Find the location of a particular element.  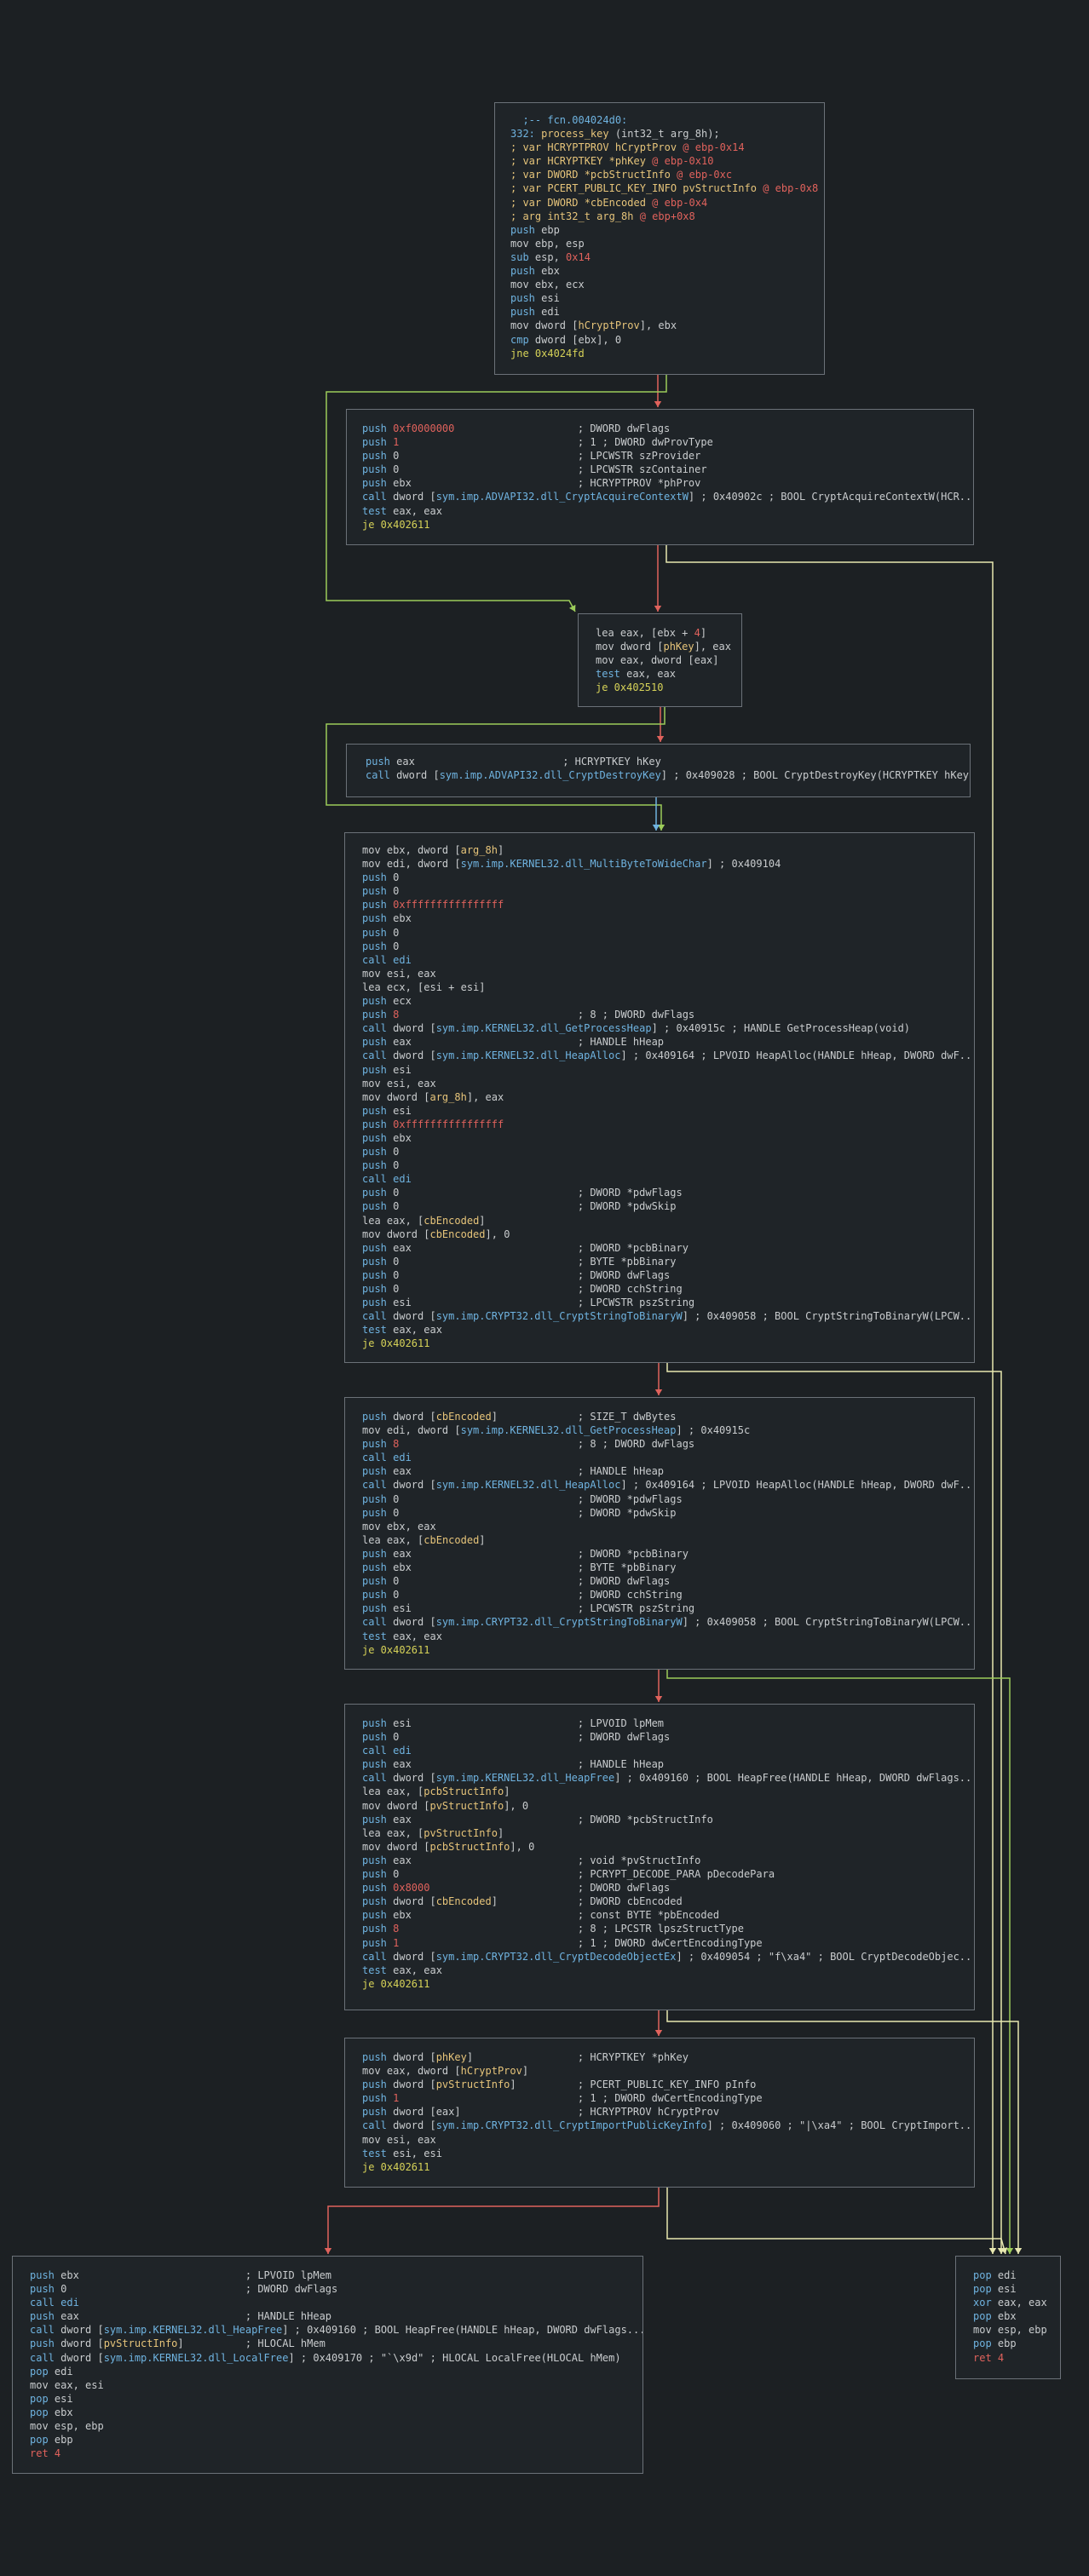

asm-line: lea eax, [cbEncoded] is located at coordinates (668, 1540).